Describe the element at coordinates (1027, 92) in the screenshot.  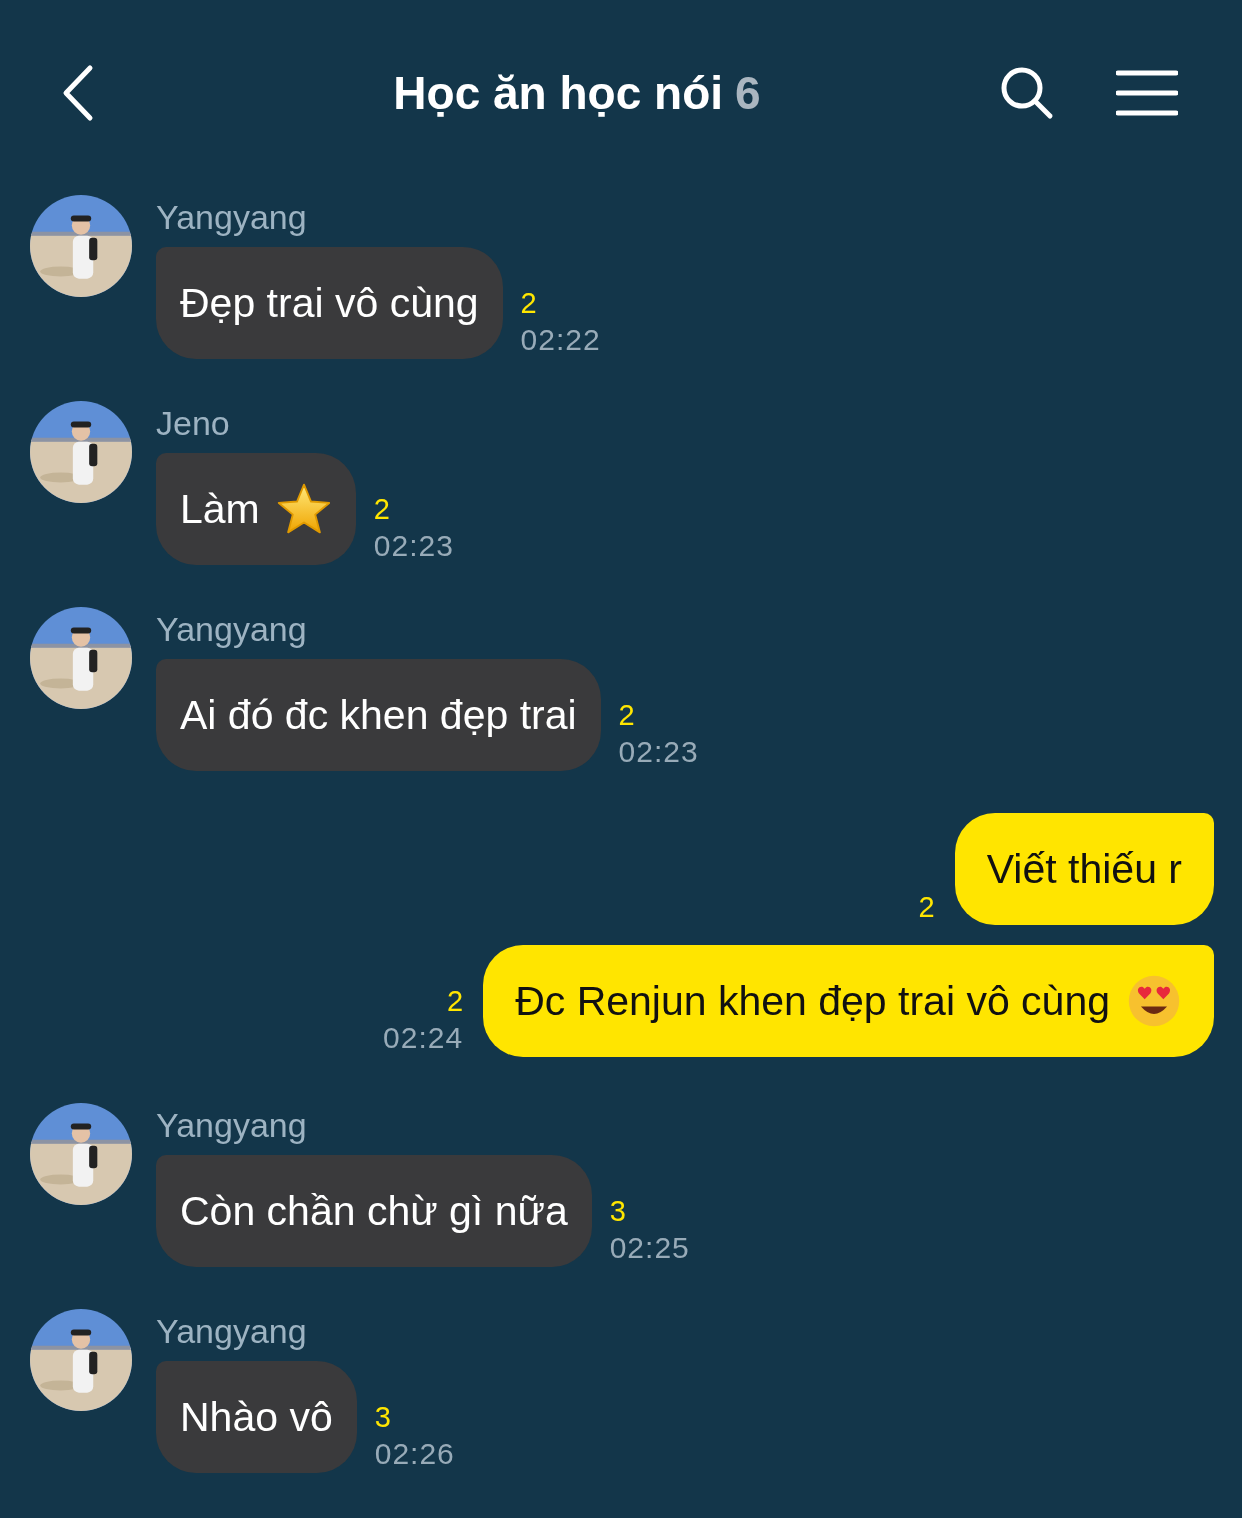
I see `search-icon` at that location.